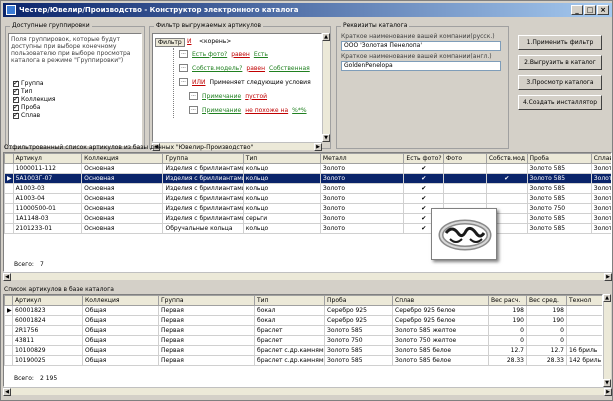 The image size is (613, 401). What do you see at coordinates (559, 208) in the screenshot?
I see `table-cell: Золото 750` at bounding box center [559, 208].